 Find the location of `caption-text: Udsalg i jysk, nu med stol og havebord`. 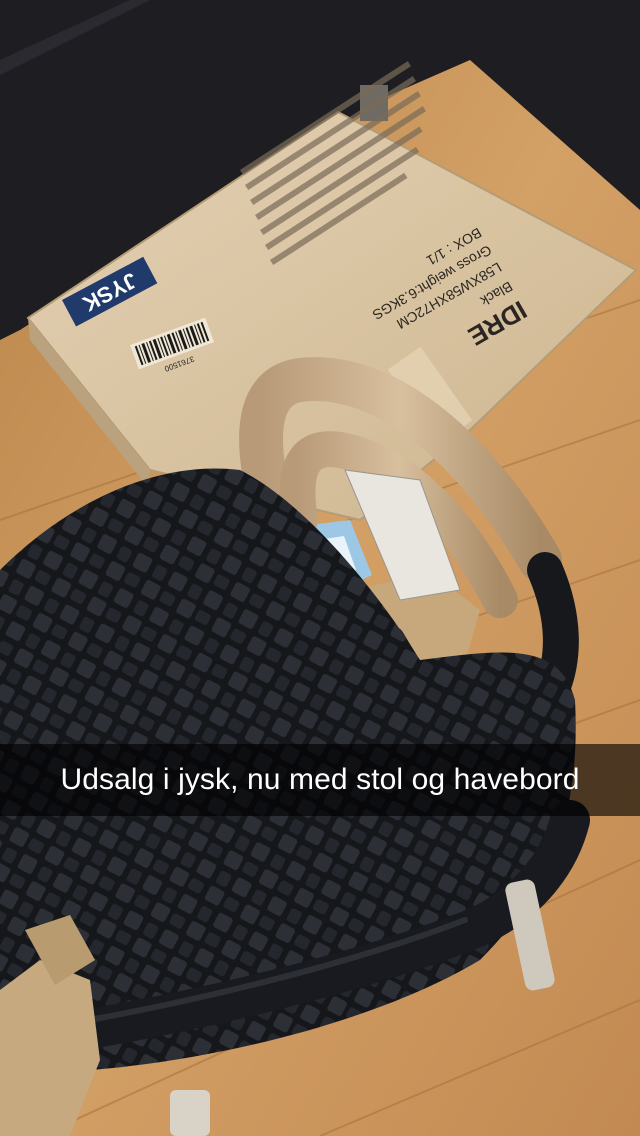

caption-text: Udsalg i jysk, nu med stol og havebord is located at coordinates (320, 779).